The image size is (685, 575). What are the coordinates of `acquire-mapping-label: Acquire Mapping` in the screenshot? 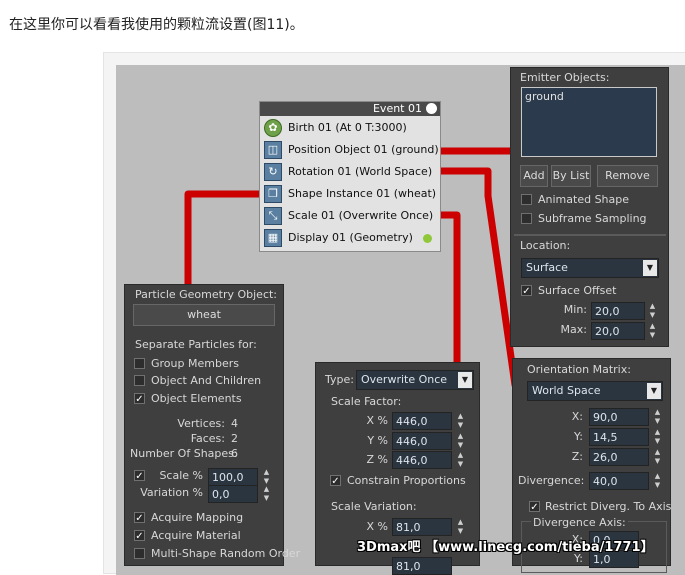 It's located at (197, 517).